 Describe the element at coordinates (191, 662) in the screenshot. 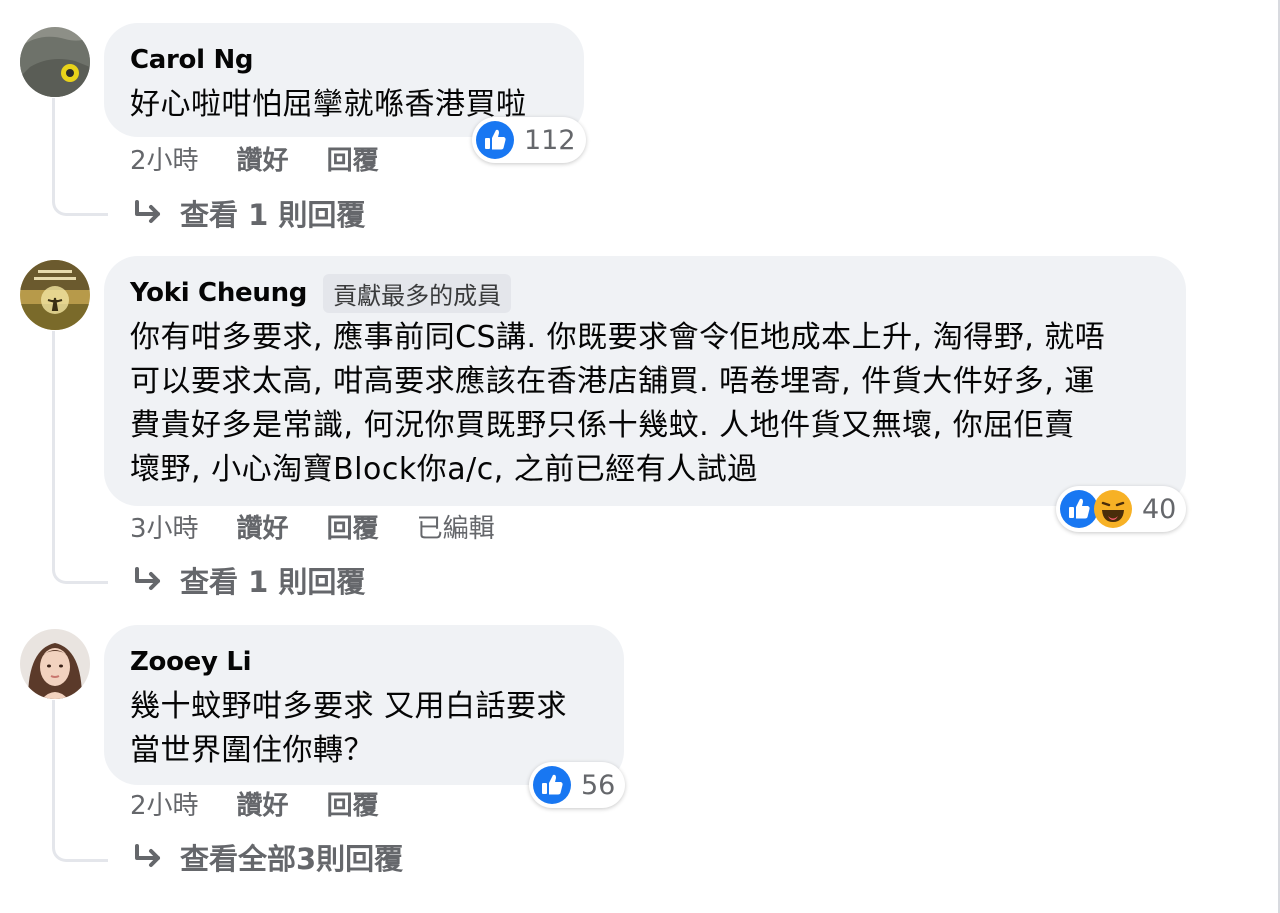

I see `comment-author: Zooey Li` at that location.